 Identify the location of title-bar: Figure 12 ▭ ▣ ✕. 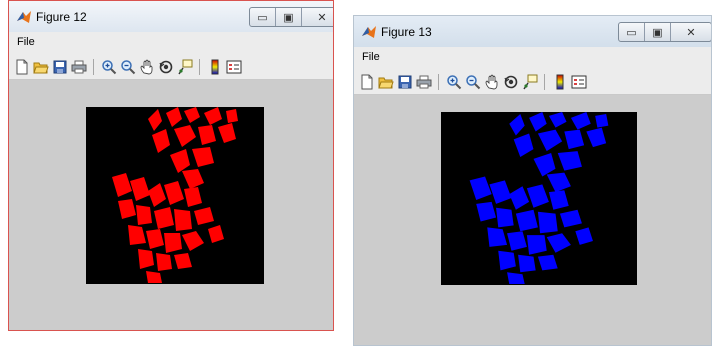
(171, 16).